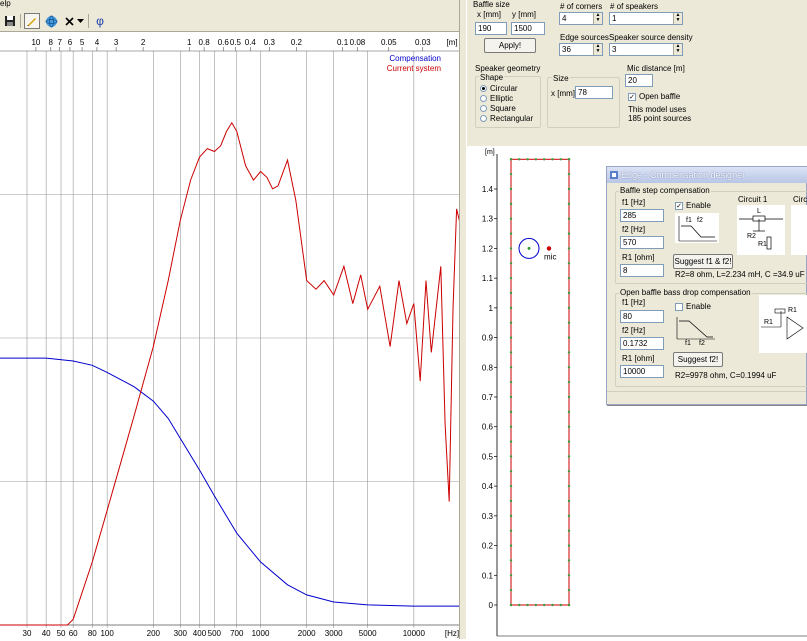 The height and width of the screenshot is (641, 807). What do you see at coordinates (654, 96) in the screenshot?
I see `open-baffle-checkbox: ✓ Open baffle` at bounding box center [654, 96].